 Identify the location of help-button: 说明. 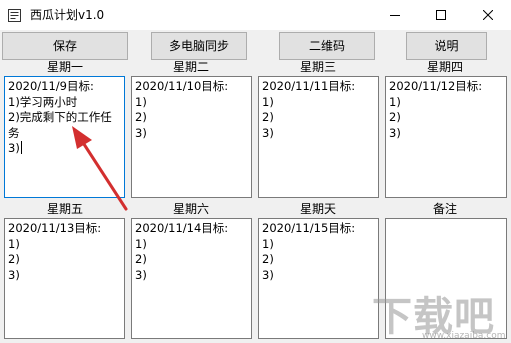
(446, 46).